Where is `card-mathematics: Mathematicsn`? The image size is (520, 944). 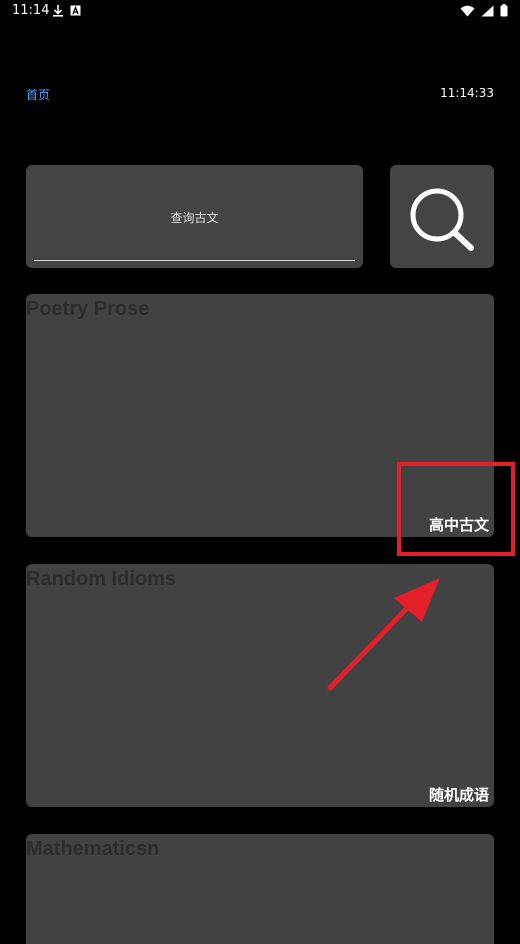 card-mathematics: Mathematicsn is located at coordinates (260, 889).